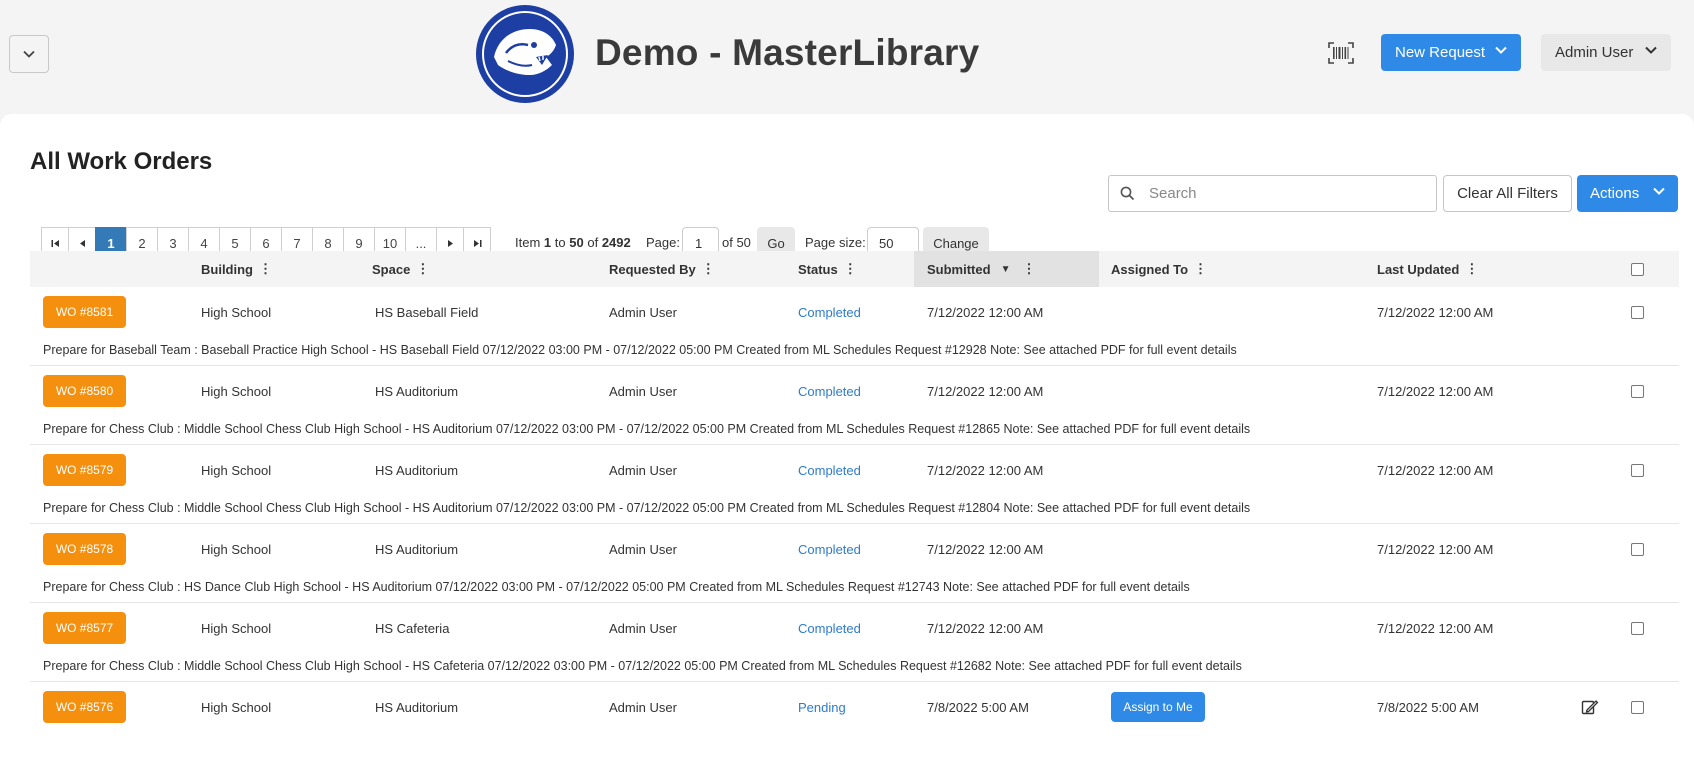 This screenshot has width=1694, height=761. What do you see at coordinates (525, 54) in the screenshot?
I see `school-logo` at bounding box center [525, 54].